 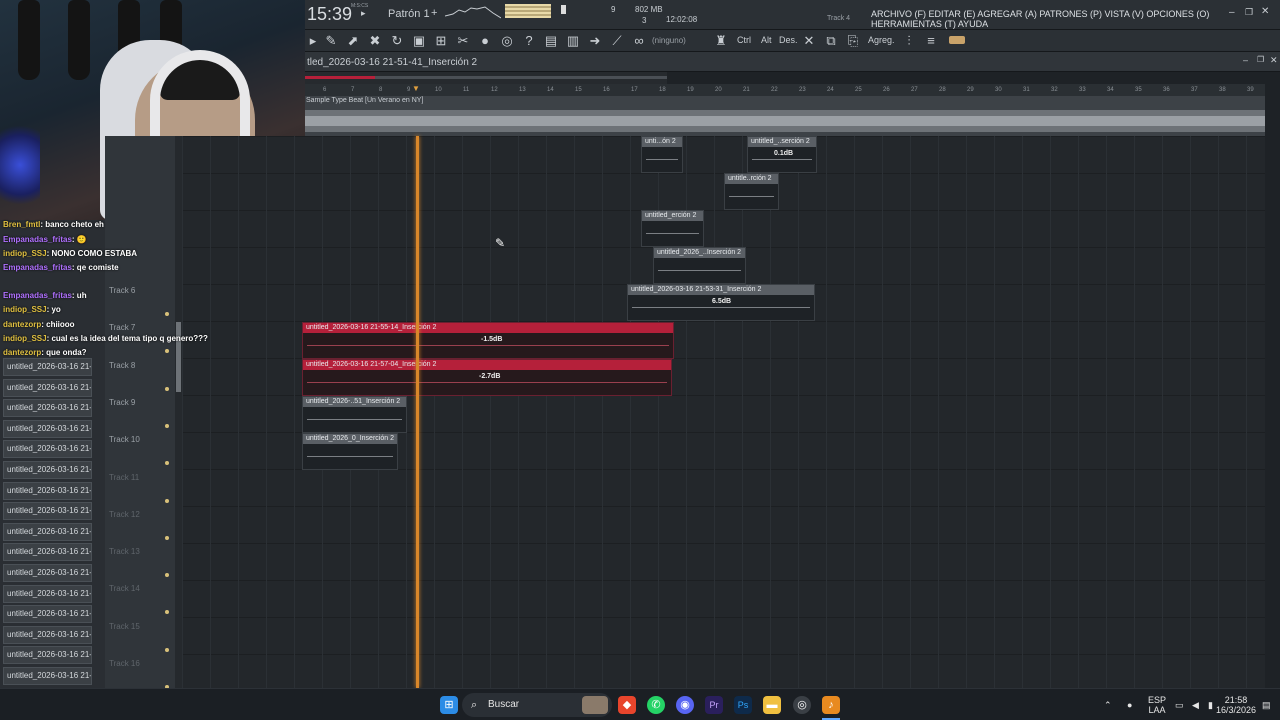 What do you see at coordinates (563, 9) in the screenshot?
I see `tempo-slider` at bounding box center [563, 9].